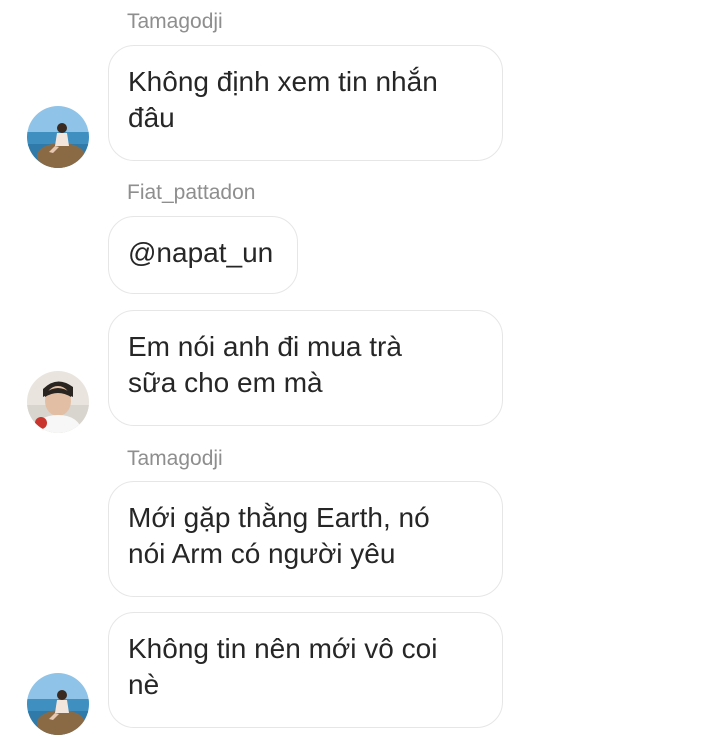 The image size is (719, 745). I want to click on message-bubble: Không định xem tin nhắn đâu, so click(305, 103).